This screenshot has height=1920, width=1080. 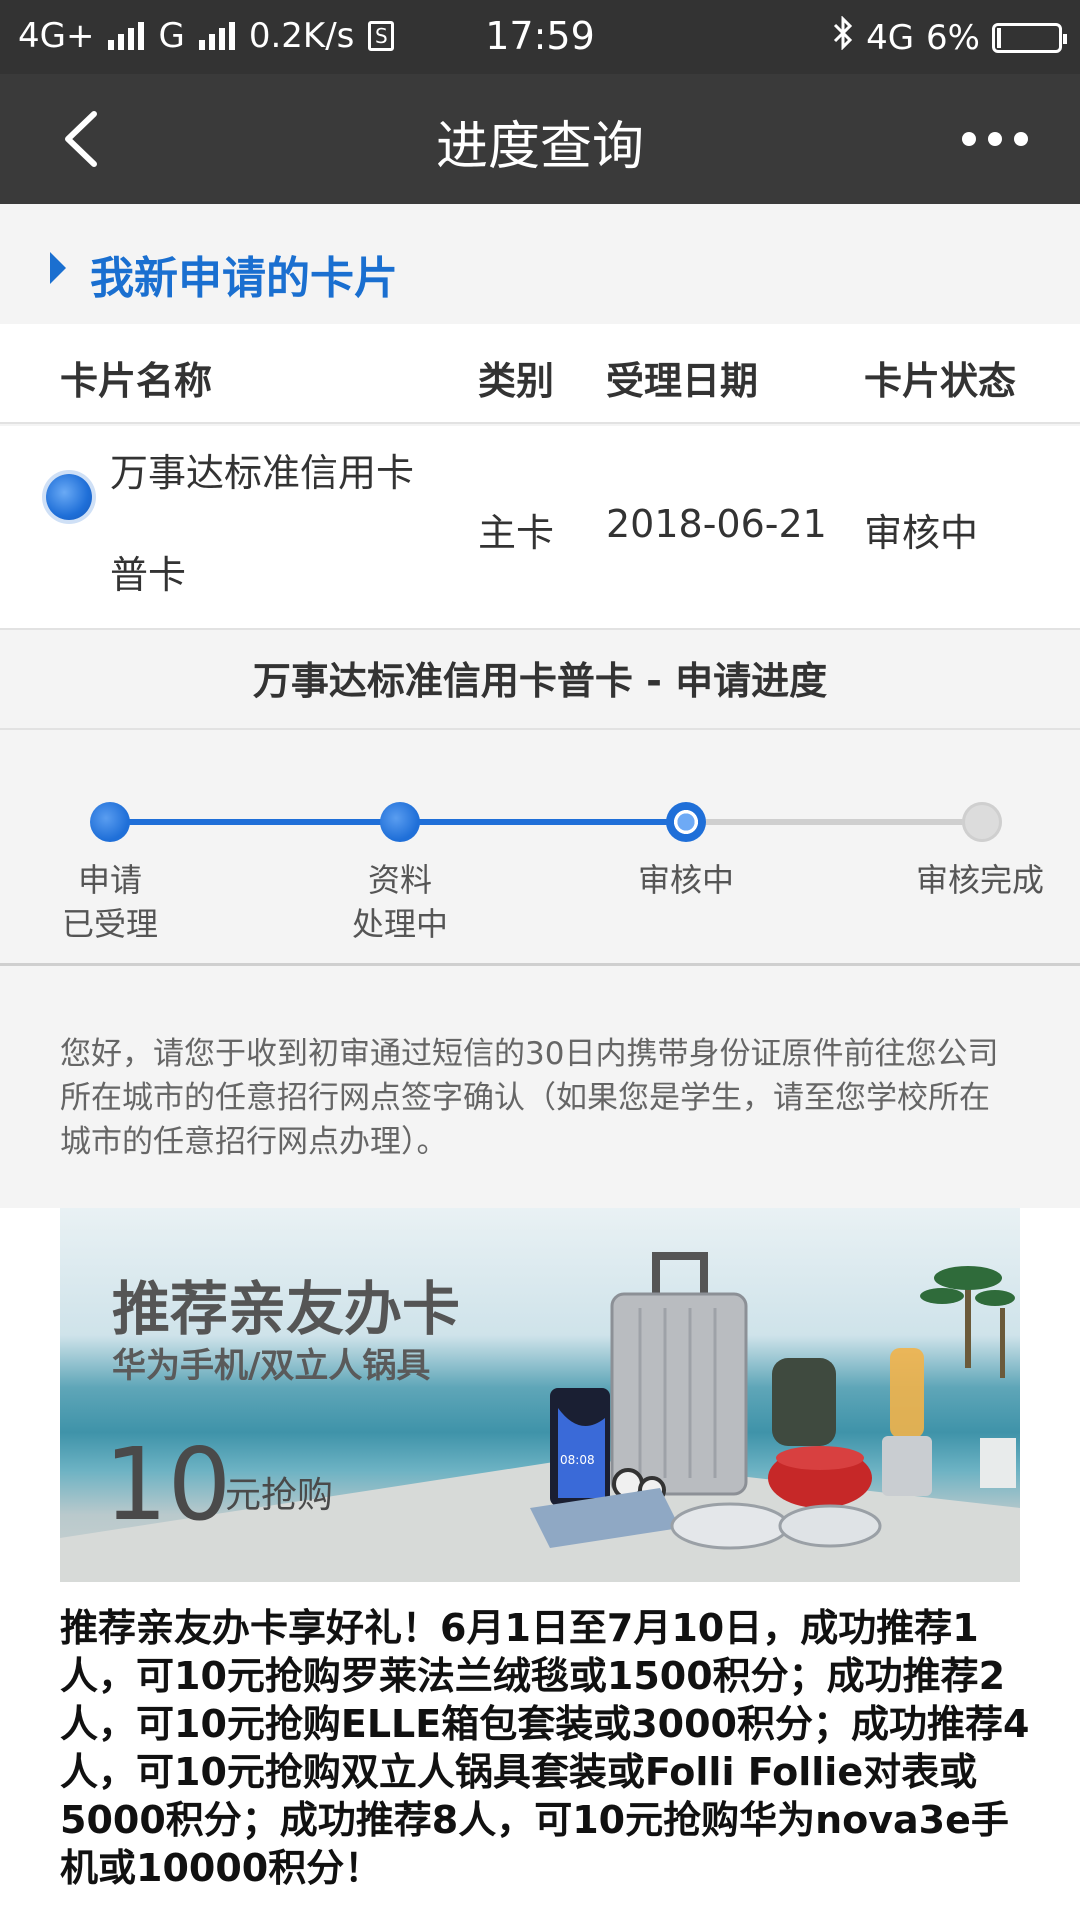 What do you see at coordinates (69, 497) in the screenshot?
I see `radio-selected-icon` at bounding box center [69, 497].